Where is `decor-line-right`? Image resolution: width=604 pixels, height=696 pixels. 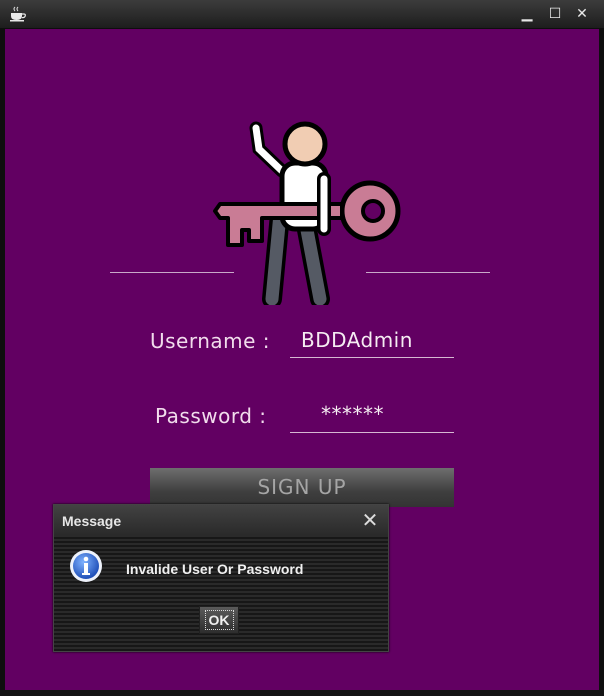
decor-line-right is located at coordinates (428, 272).